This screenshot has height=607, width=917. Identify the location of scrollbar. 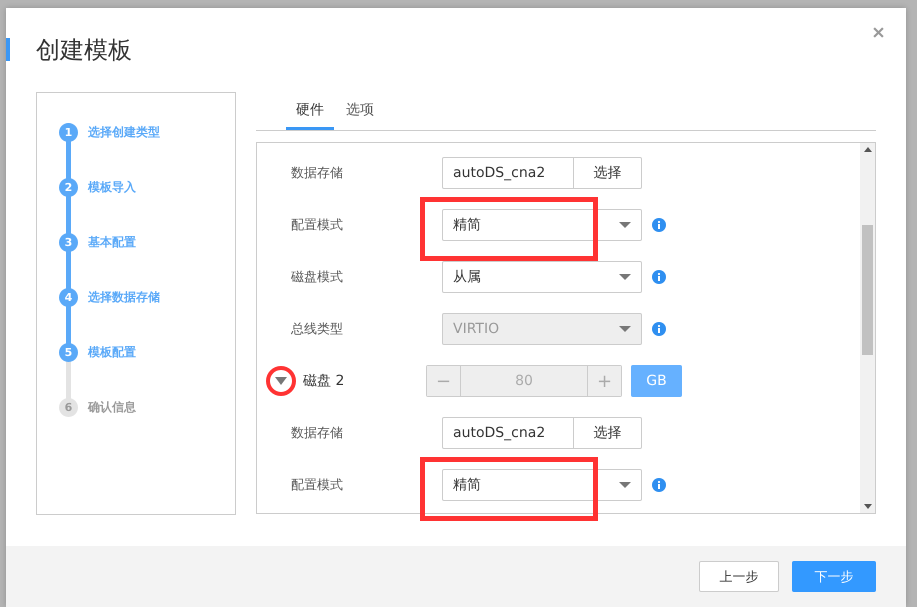
(867, 328).